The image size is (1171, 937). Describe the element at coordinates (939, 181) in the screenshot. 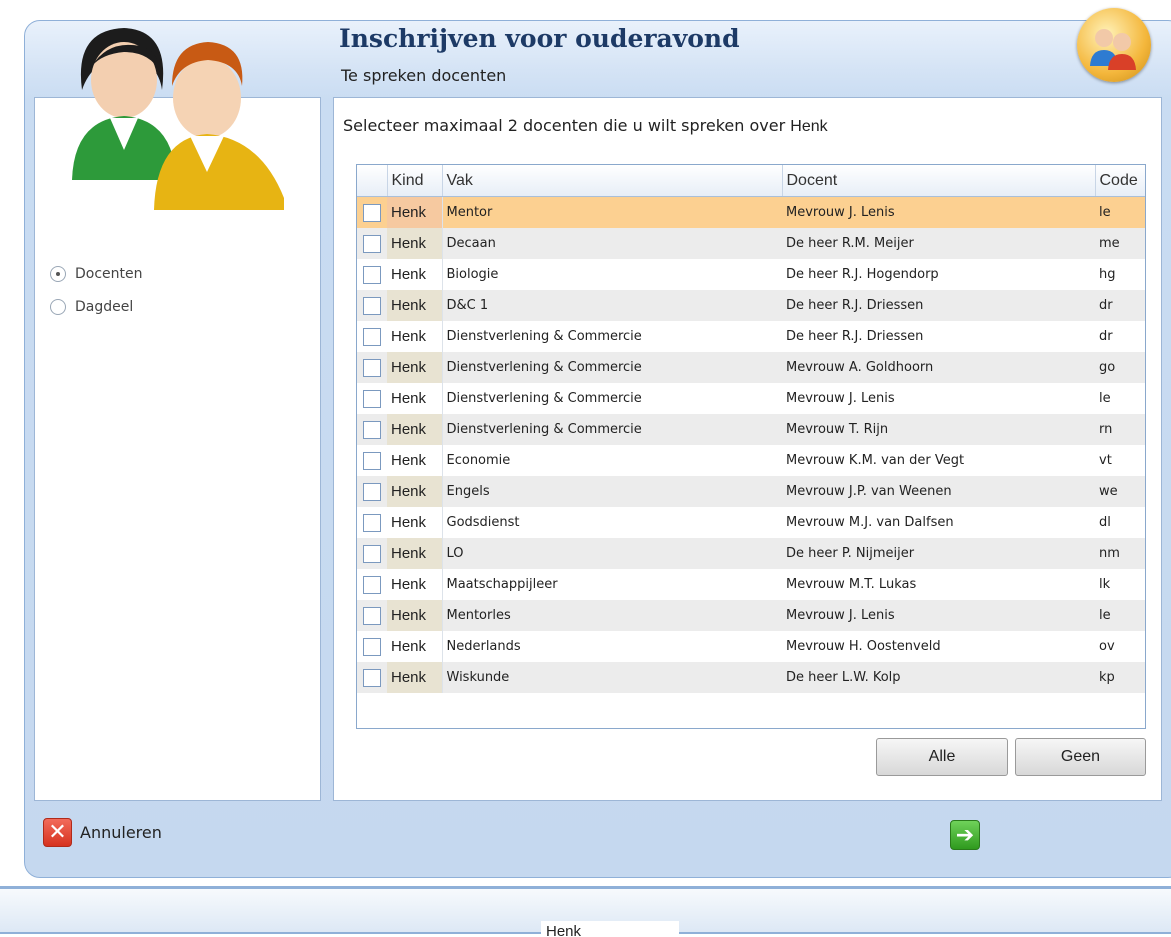

I see `column-docent: Docent` at that location.